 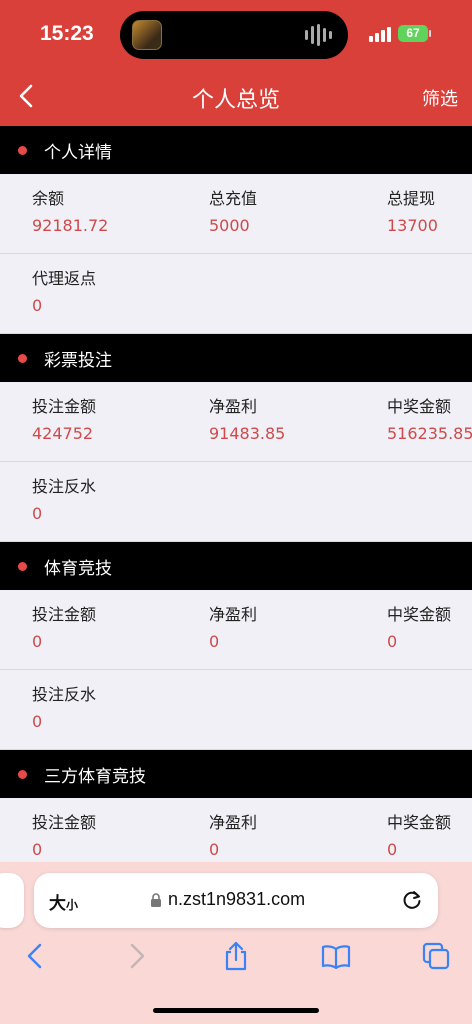 What do you see at coordinates (233, 198) in the screenshot?
I see `stat-label: 总充值` at bounding box center [233, 198].